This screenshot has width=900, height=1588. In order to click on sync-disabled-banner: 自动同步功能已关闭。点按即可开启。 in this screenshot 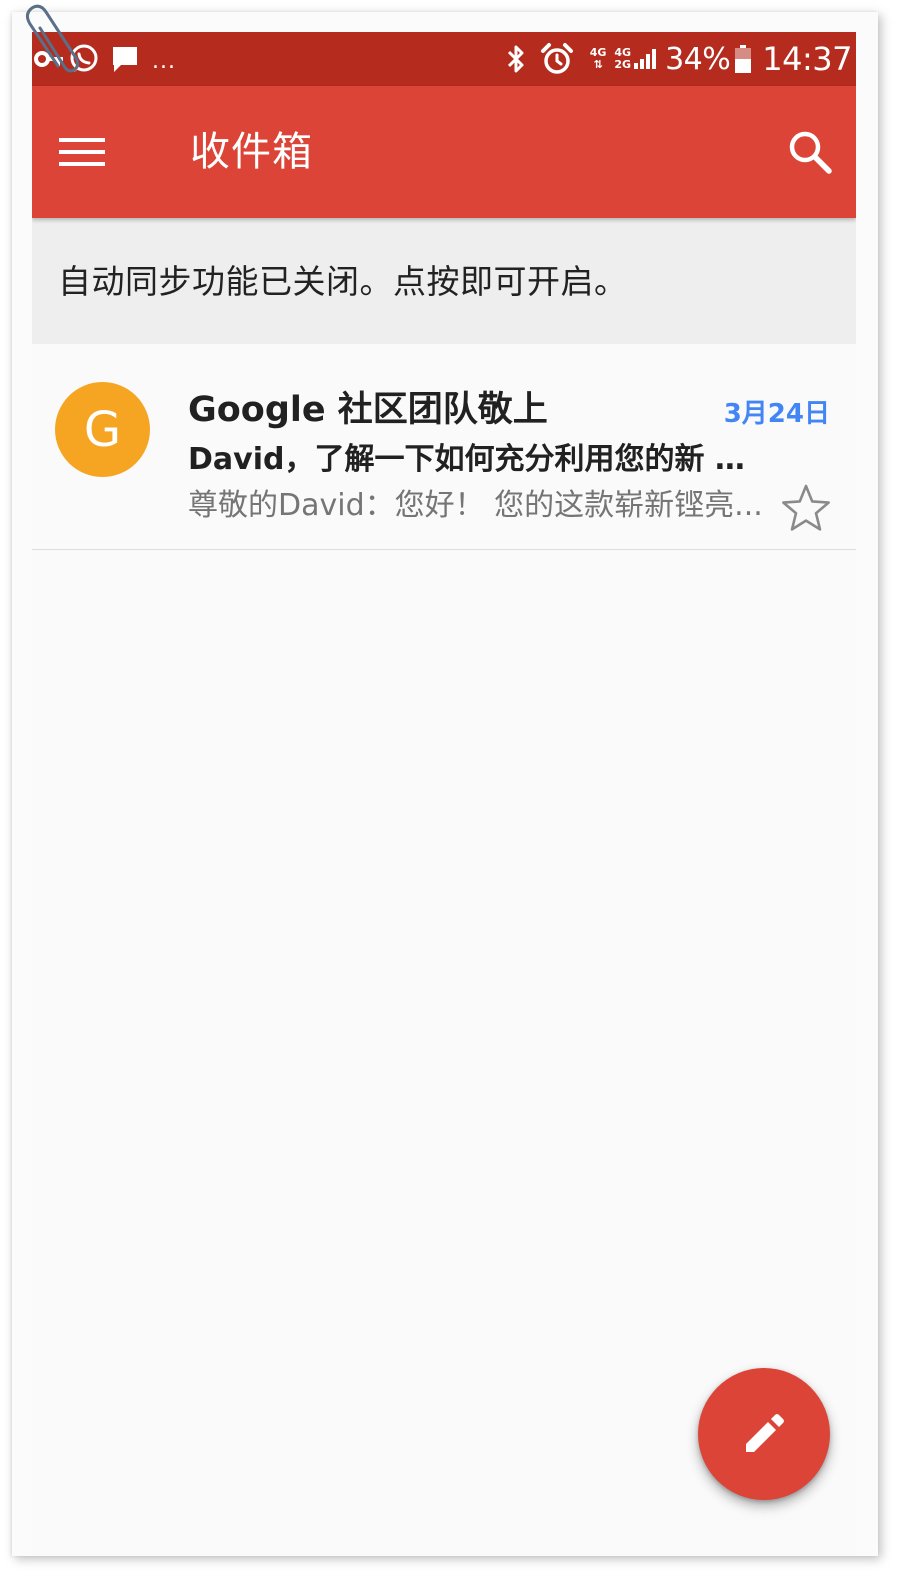, I will do `click(444, 281)`.